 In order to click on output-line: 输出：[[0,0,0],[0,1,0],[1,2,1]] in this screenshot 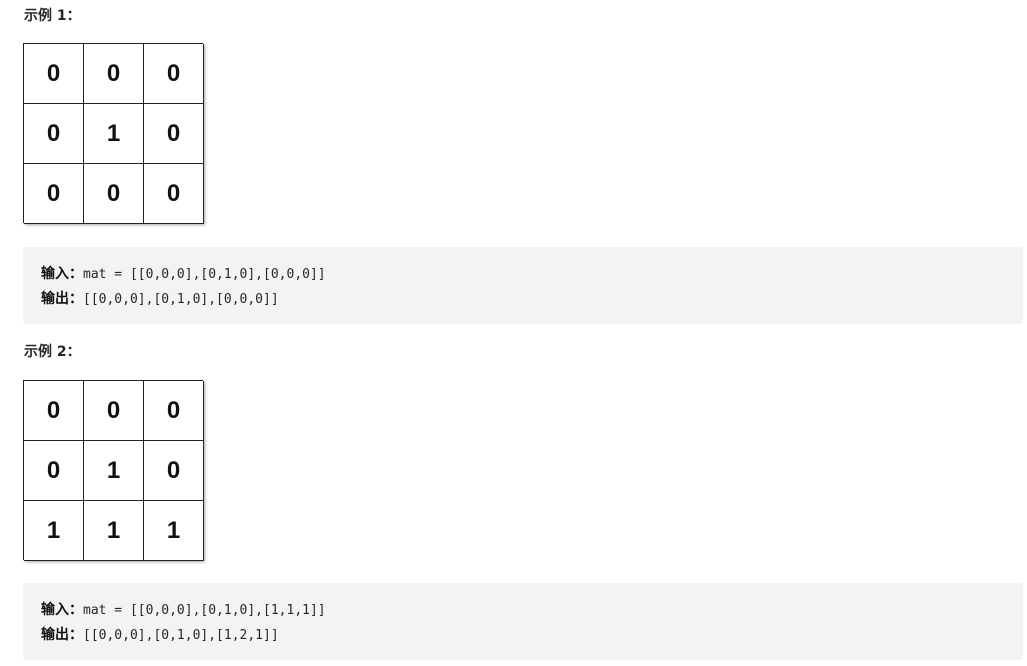, I will do `click(523, 635)`.